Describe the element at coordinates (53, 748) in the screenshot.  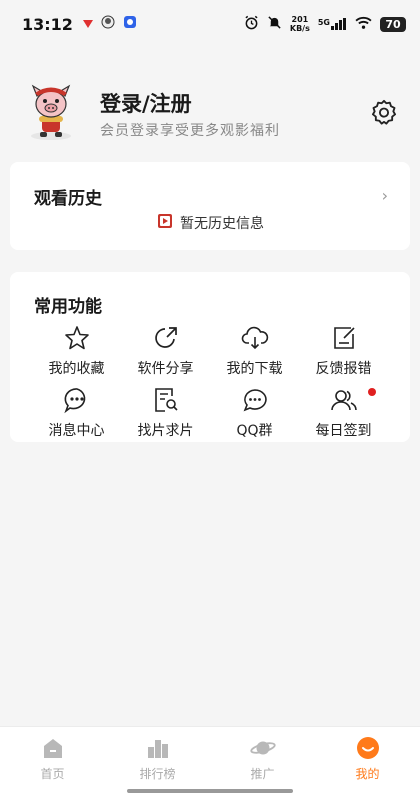
I see `home-icon` at that location.